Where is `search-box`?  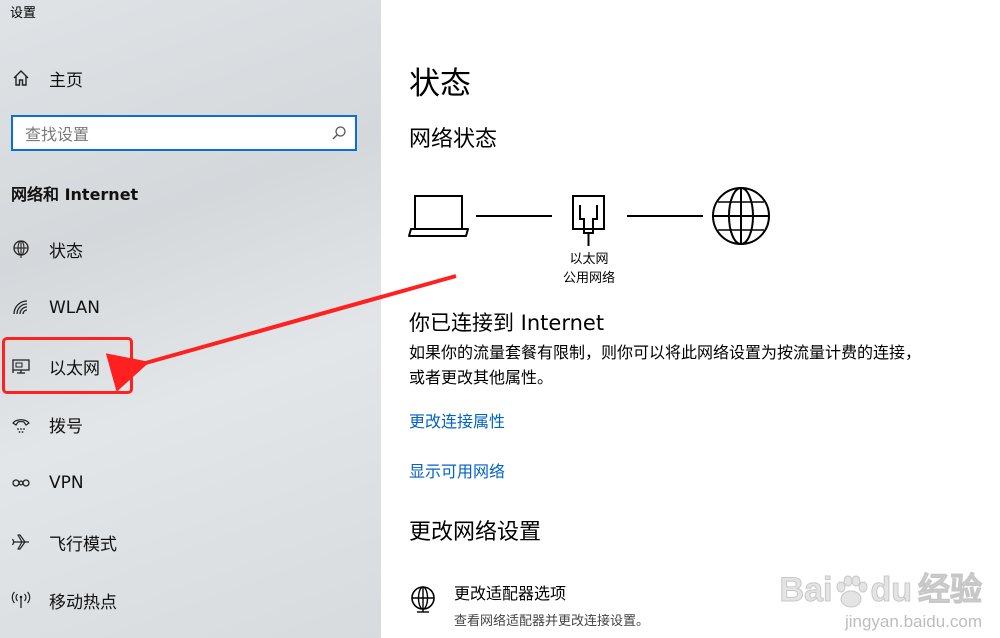 search-box is located at coordinates (184, 133).